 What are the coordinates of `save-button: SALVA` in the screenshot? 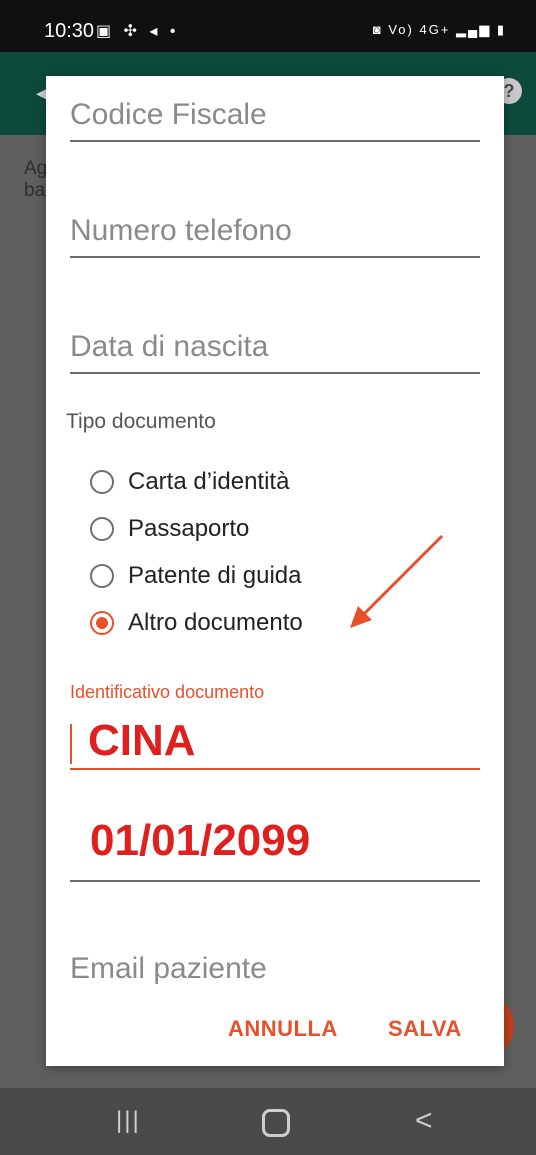 It's located at (425, 1029).